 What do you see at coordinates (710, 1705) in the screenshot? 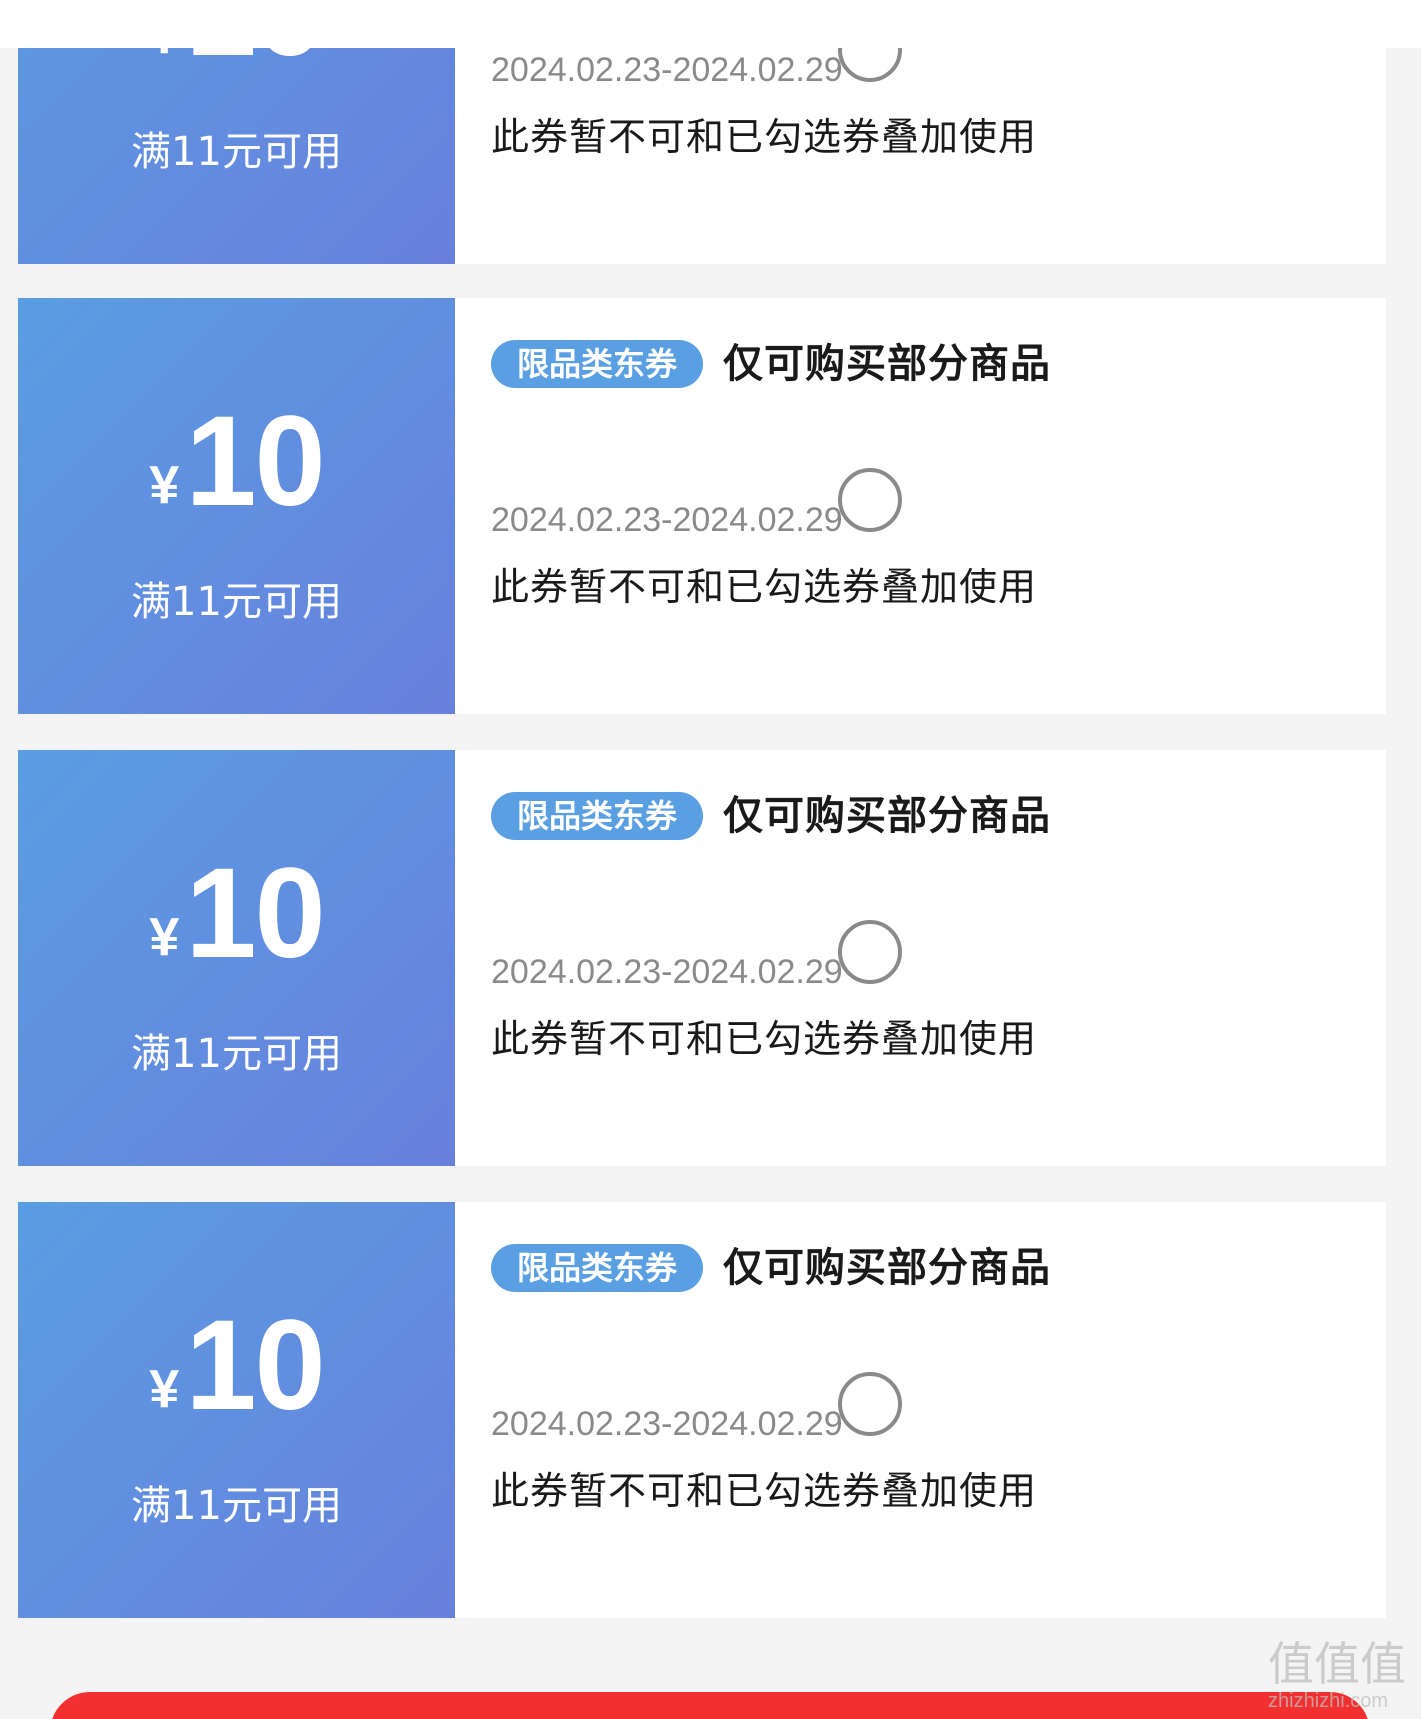
I see `confirm-button` at bounding box center [710, 1705].